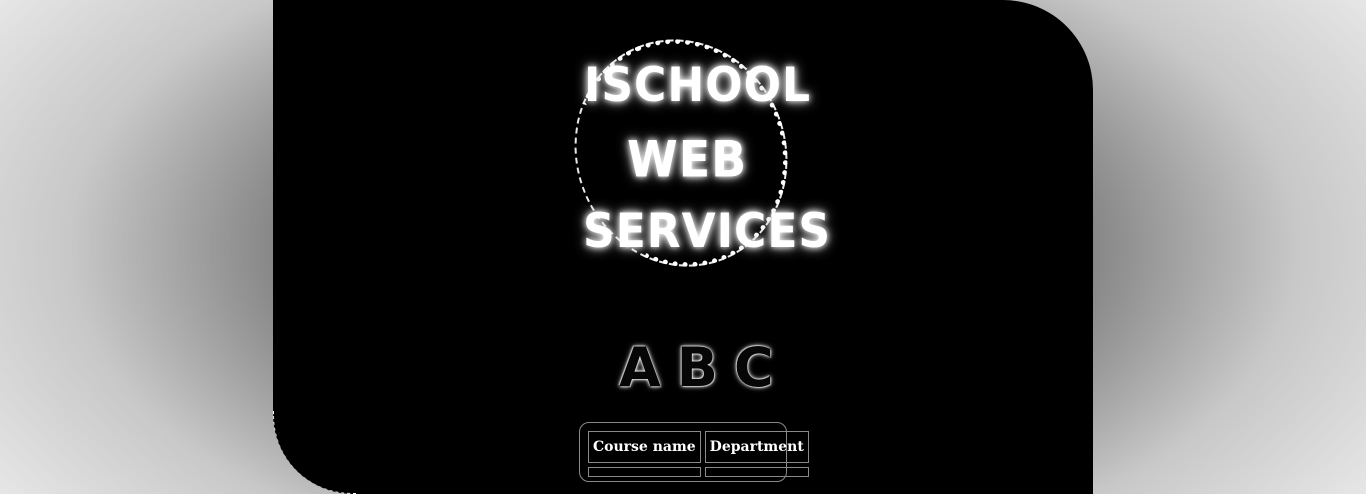 This screenshot has width=1366, height=494. I want to click on column-header-department: Department, so click(756, 447).